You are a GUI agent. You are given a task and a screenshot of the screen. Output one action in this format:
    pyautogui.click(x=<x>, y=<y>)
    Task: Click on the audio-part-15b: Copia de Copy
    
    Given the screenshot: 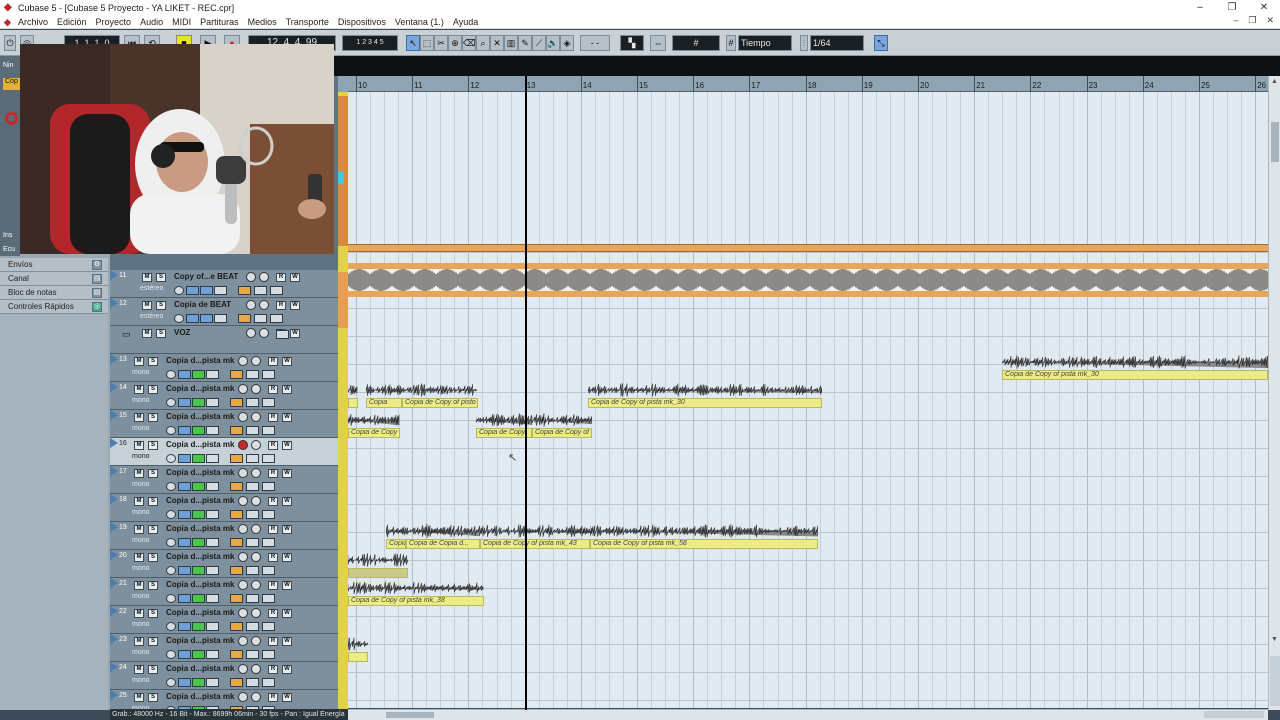 What is the action you would take?
    pyautogui.click(x=504, y=425)
    